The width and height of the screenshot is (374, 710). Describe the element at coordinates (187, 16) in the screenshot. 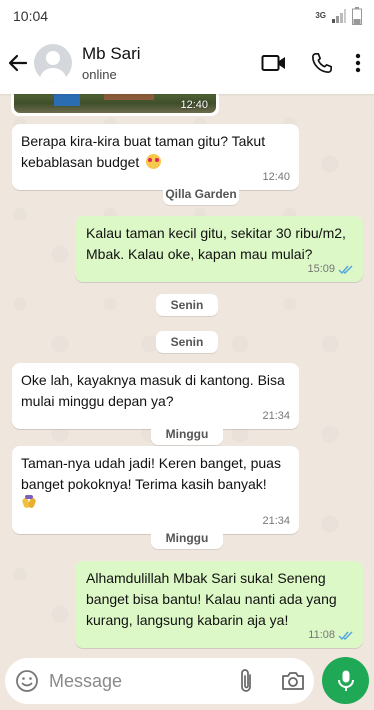

I see `status-bar: 10:04 3G` at that location.